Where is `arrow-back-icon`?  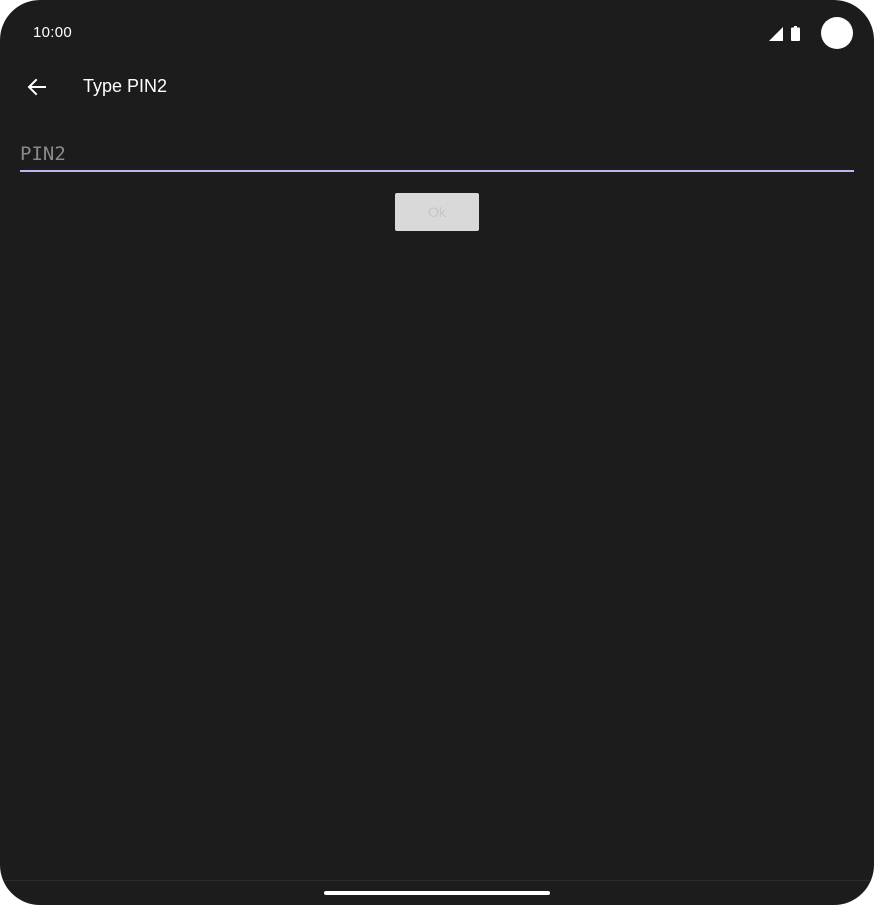 arrow-back-icon is located at coordinates (36, 87).